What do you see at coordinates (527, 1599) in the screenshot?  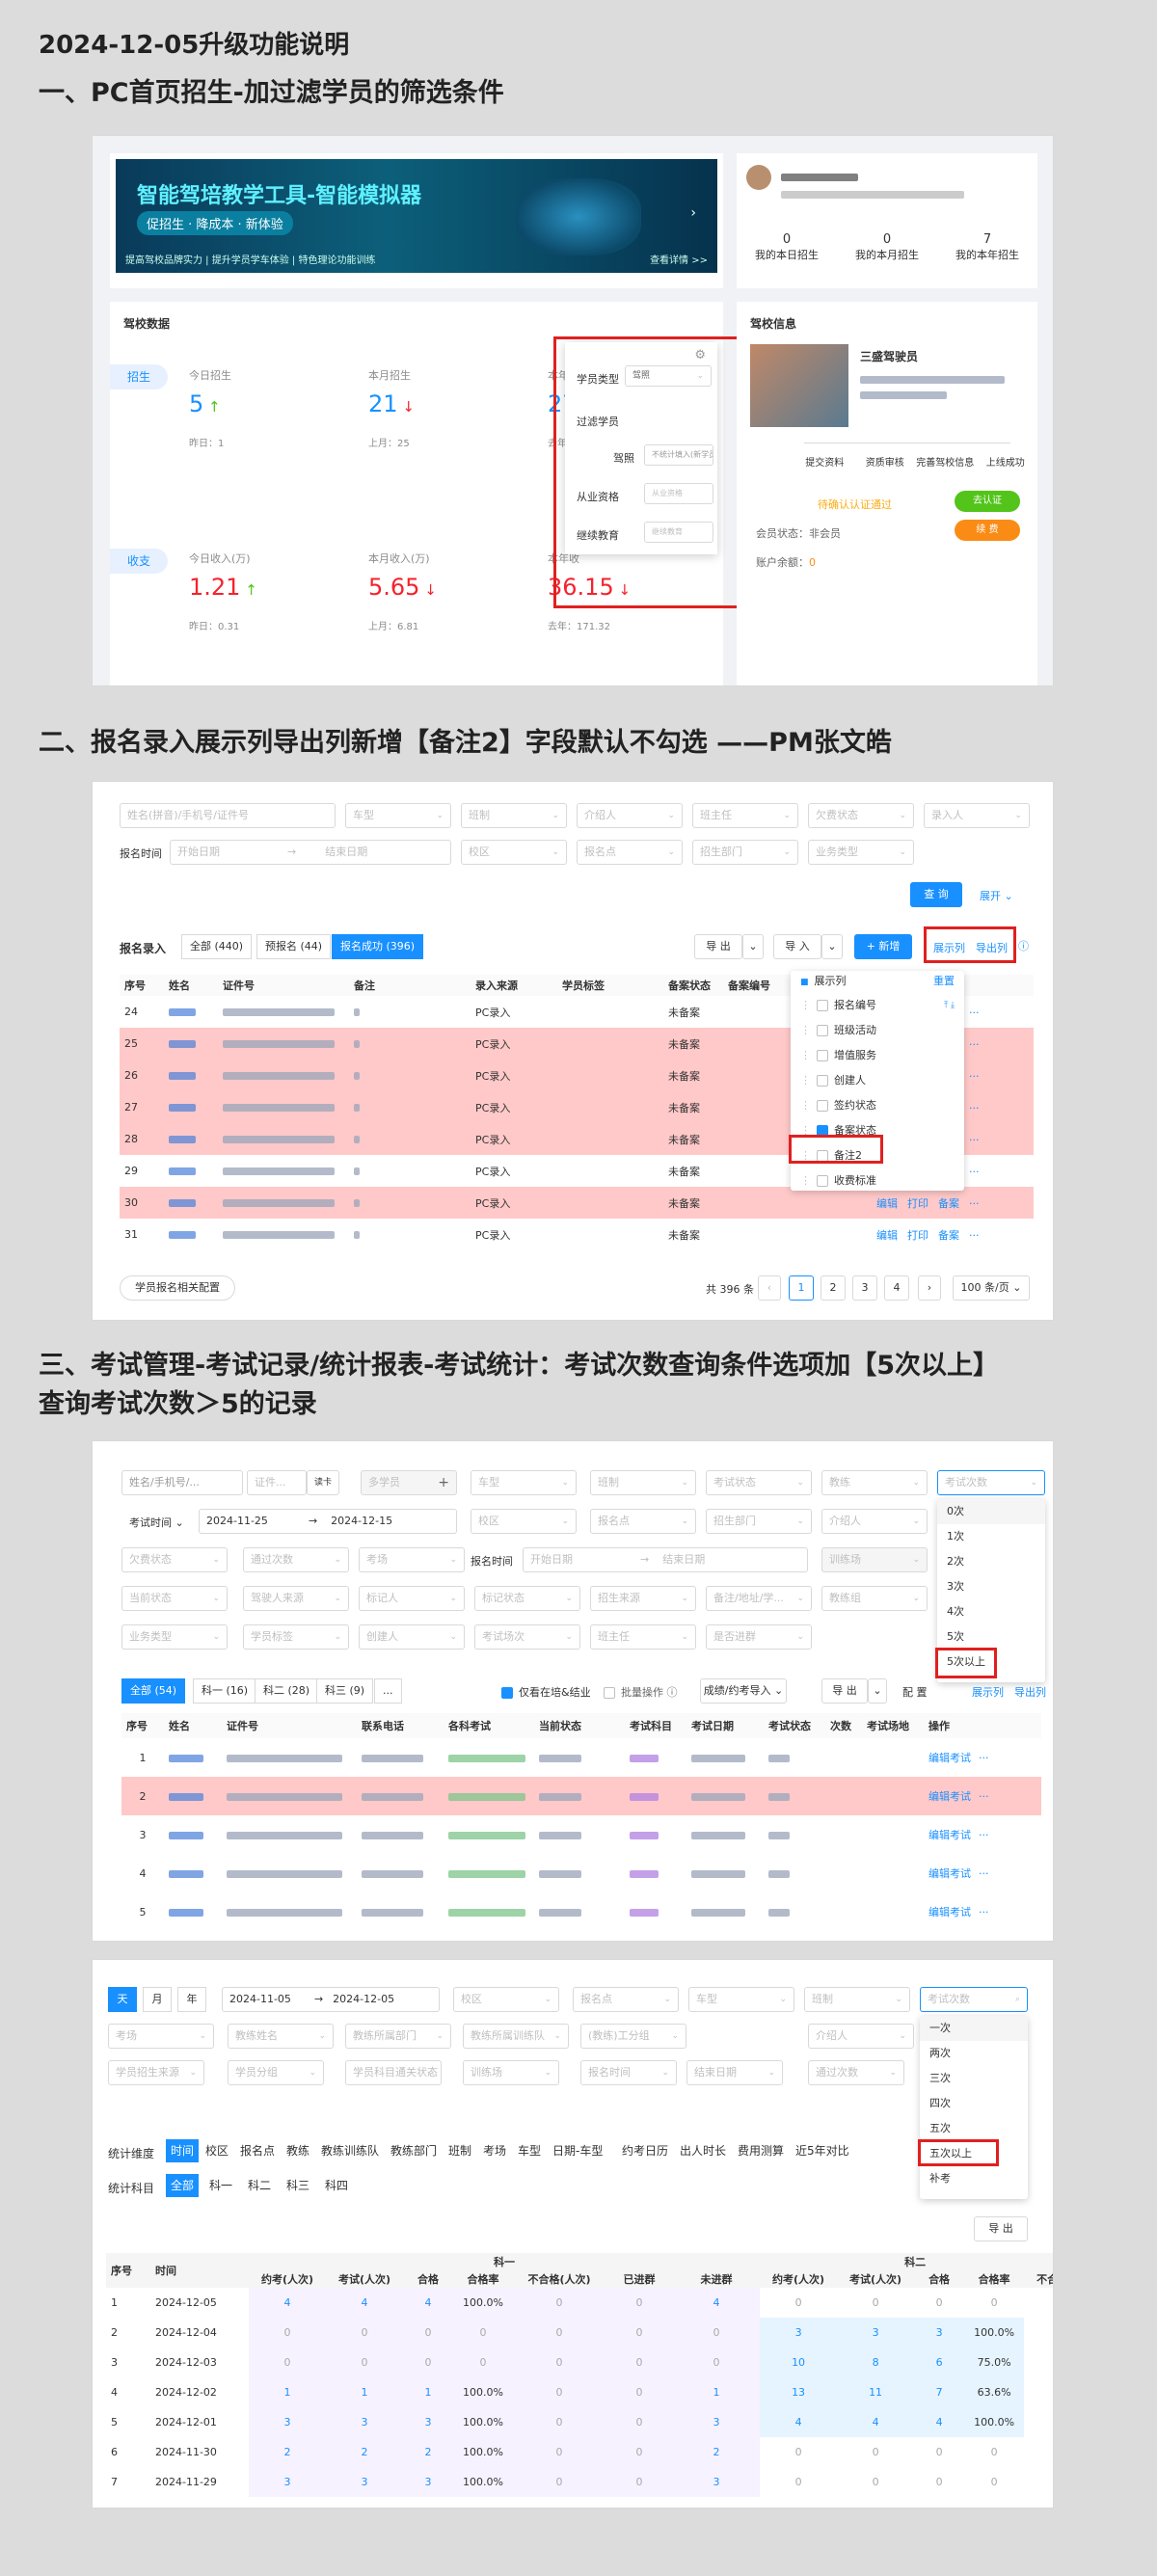 I see `filter-select: 标记状态 ⌄` at bounding box center [527, 1599].